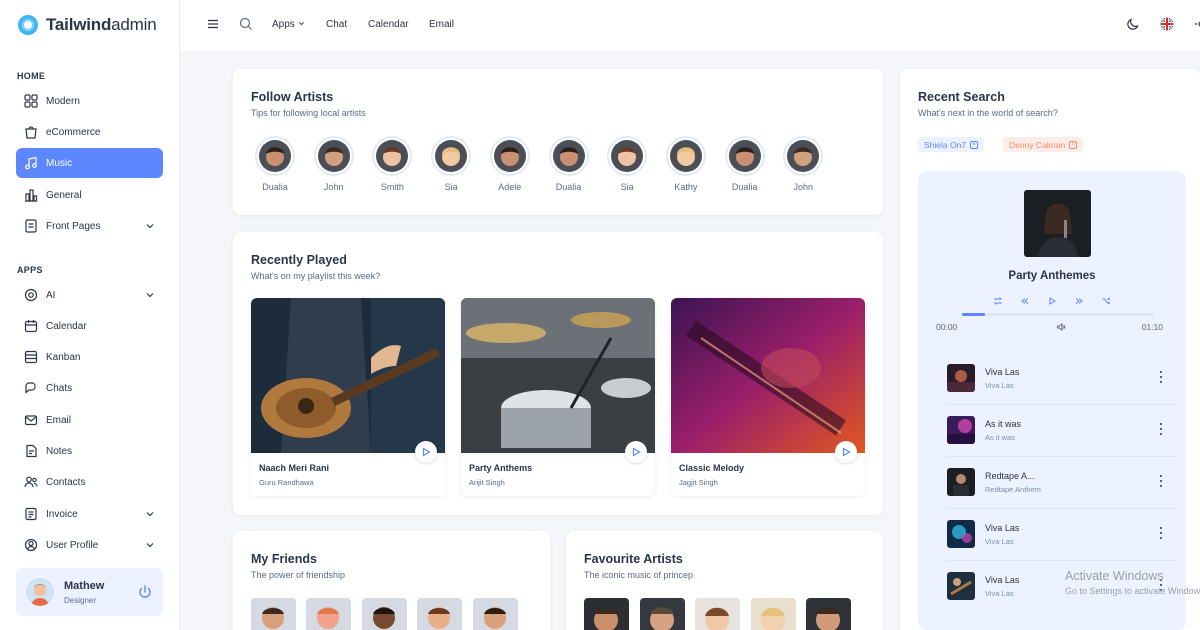  I want to click on artist-avatar: Kathy, so click(686, 164).